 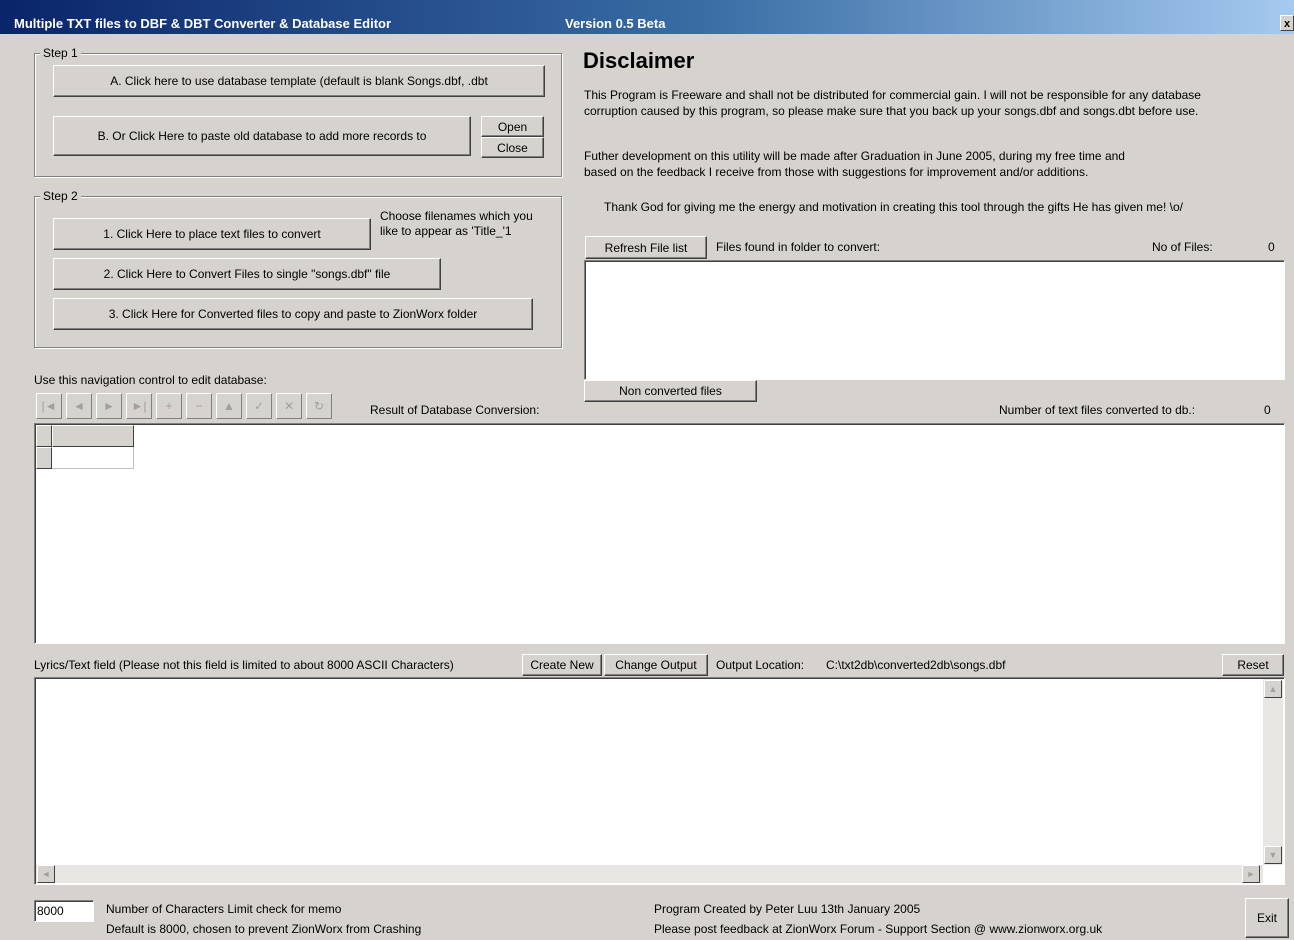 What do you see at coordinates (60, 53) in the screenshot?
I see `step1-label: Step 1` at bounding box center [60, 53].